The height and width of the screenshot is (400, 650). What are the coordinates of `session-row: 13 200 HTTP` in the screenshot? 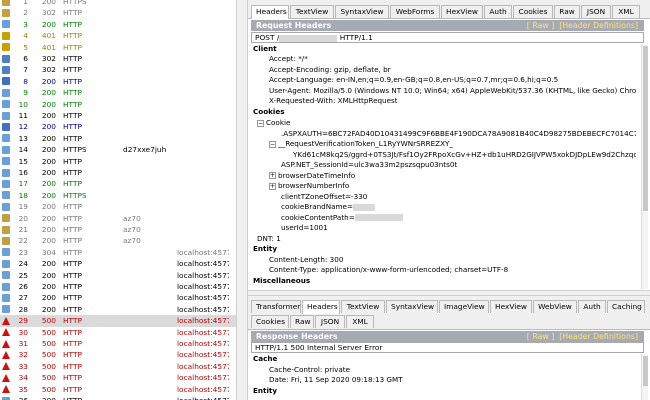 It's located at (118, 138).